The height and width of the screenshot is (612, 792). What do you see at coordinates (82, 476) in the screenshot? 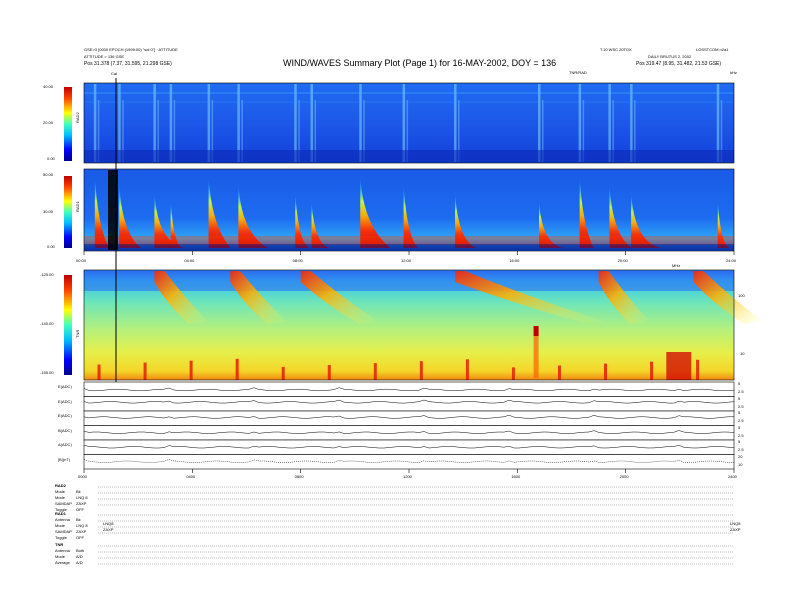
I see `bottom-time-label: 0000` at bounding box center [82, 476].